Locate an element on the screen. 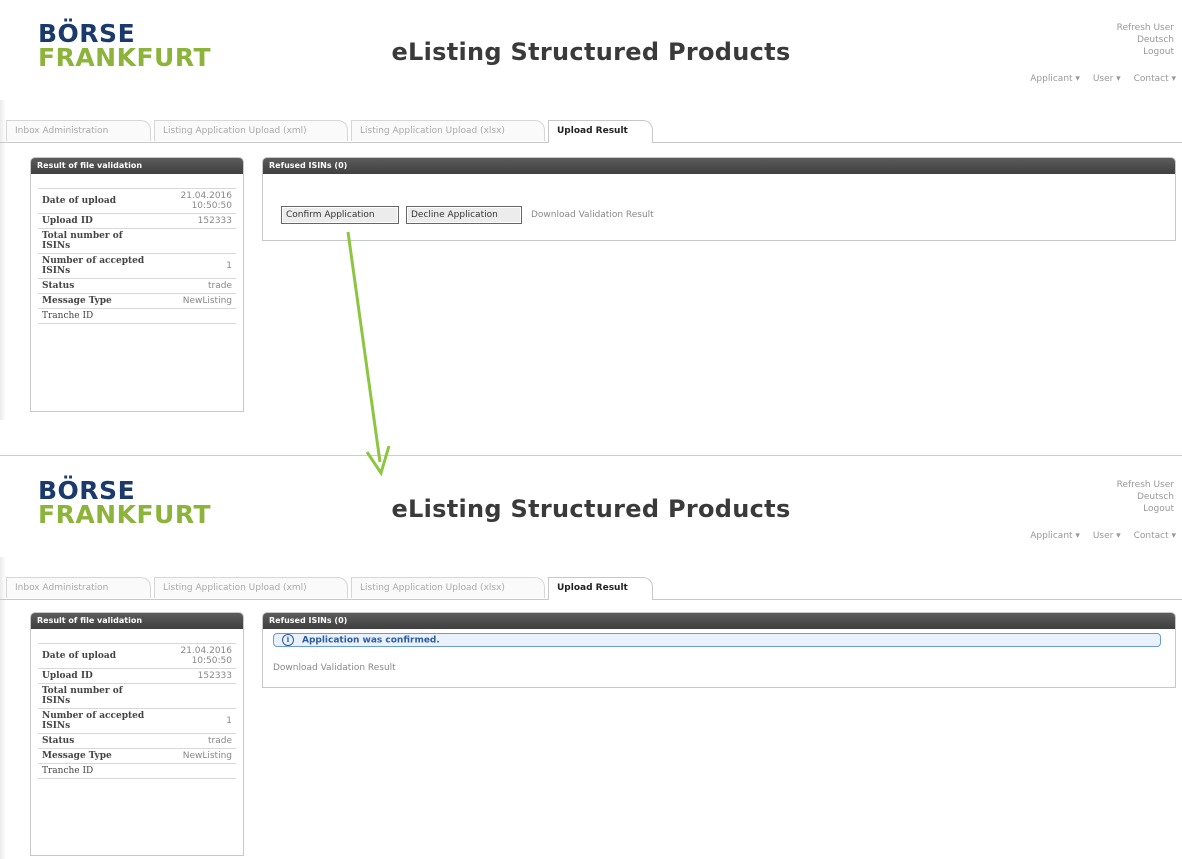  decline-application-button: Decline Application is located at coordinates (464, 215).